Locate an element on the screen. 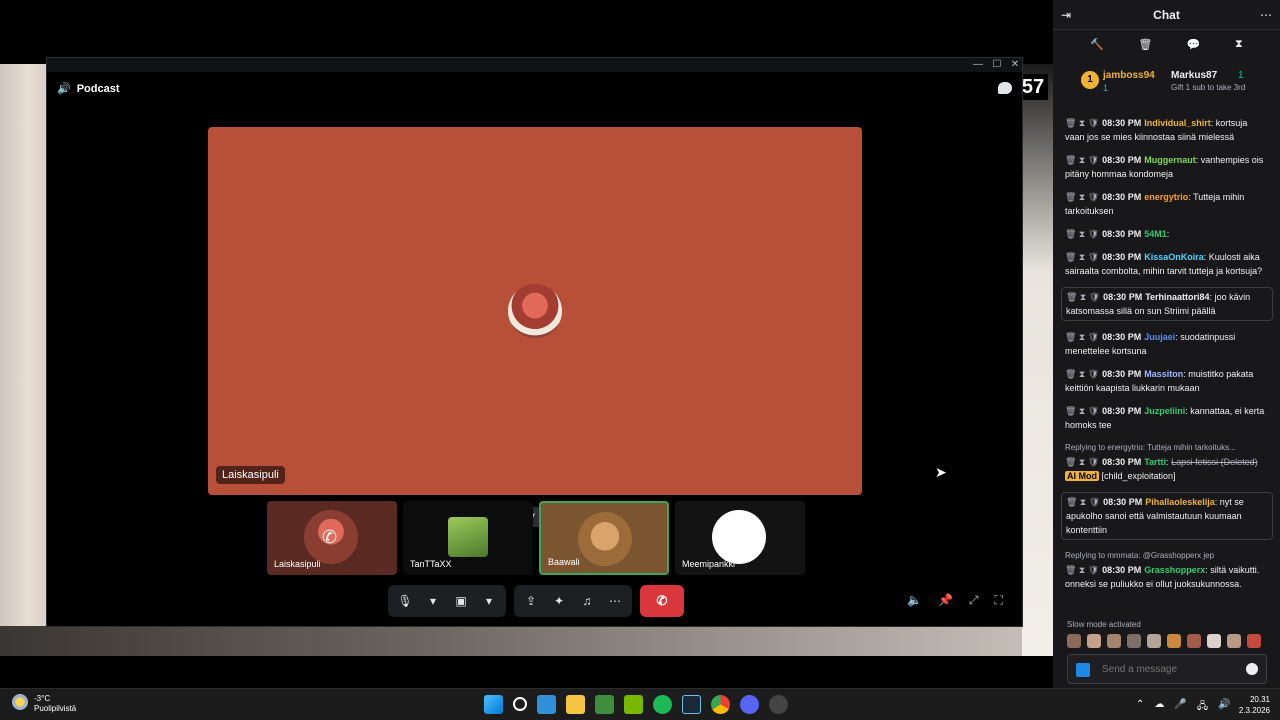 The height and width of the screenshot is (720, 1280). chat-bubble-icon: 💬 is located at coordinates (1194, 44).